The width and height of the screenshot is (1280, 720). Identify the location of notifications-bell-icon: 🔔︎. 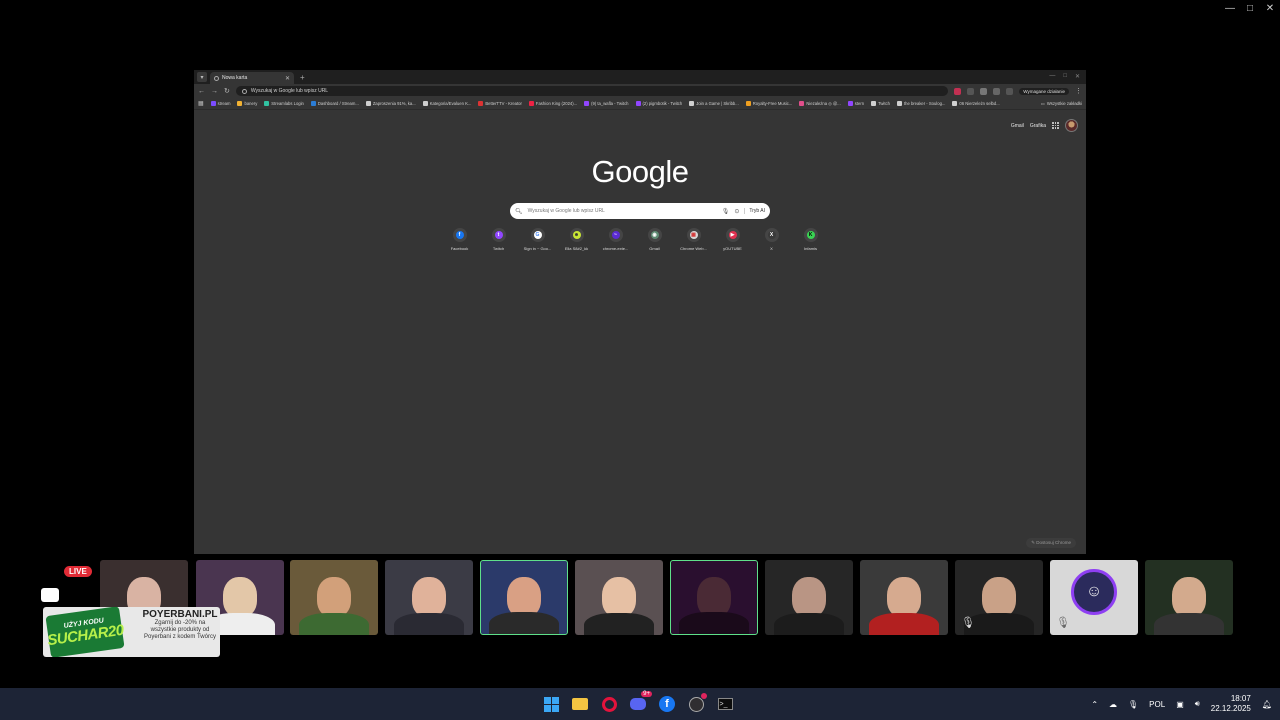
(1267, 704).